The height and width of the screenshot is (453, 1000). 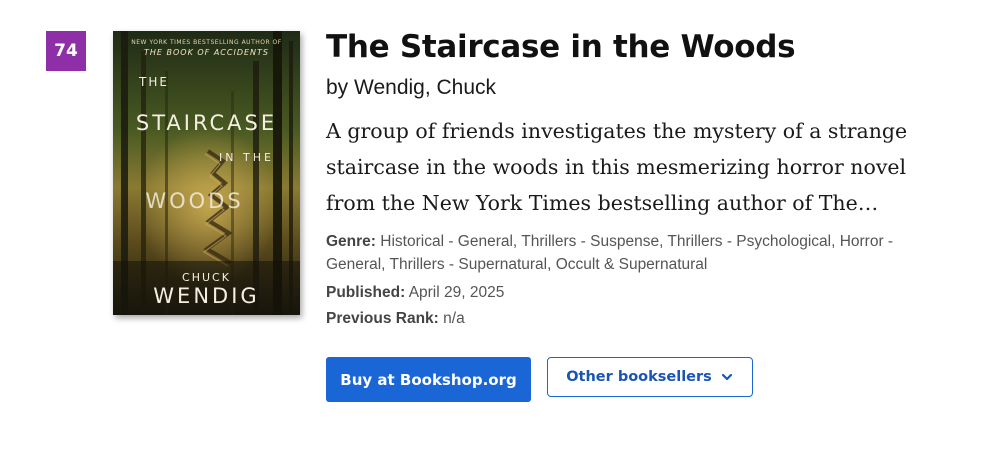 What do you see at coordinates (561, 47) in the screenshot?
I see `book-title: The Staircase in the Woods` at bounding box center [561, 47].